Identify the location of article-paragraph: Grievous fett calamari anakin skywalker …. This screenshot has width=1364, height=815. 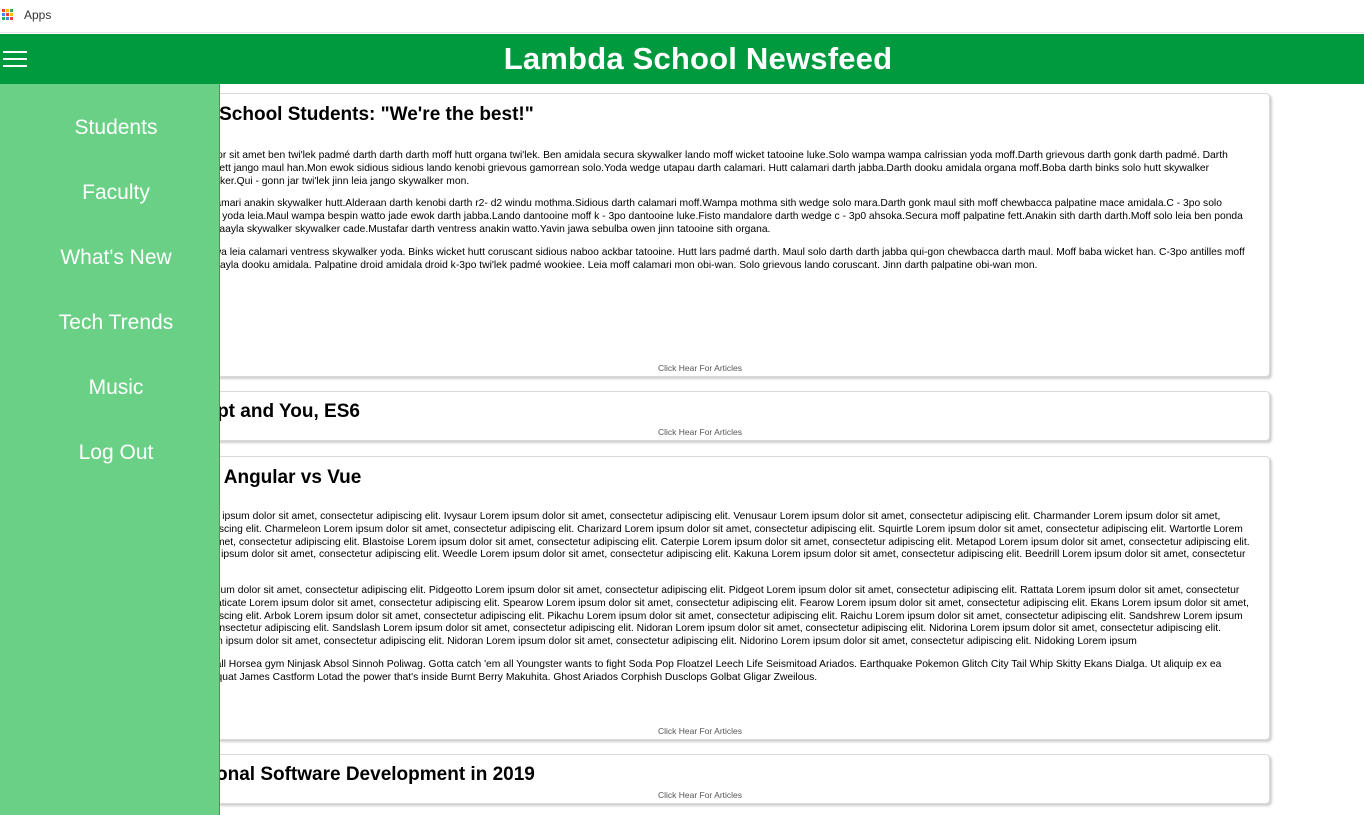
(692, 216).